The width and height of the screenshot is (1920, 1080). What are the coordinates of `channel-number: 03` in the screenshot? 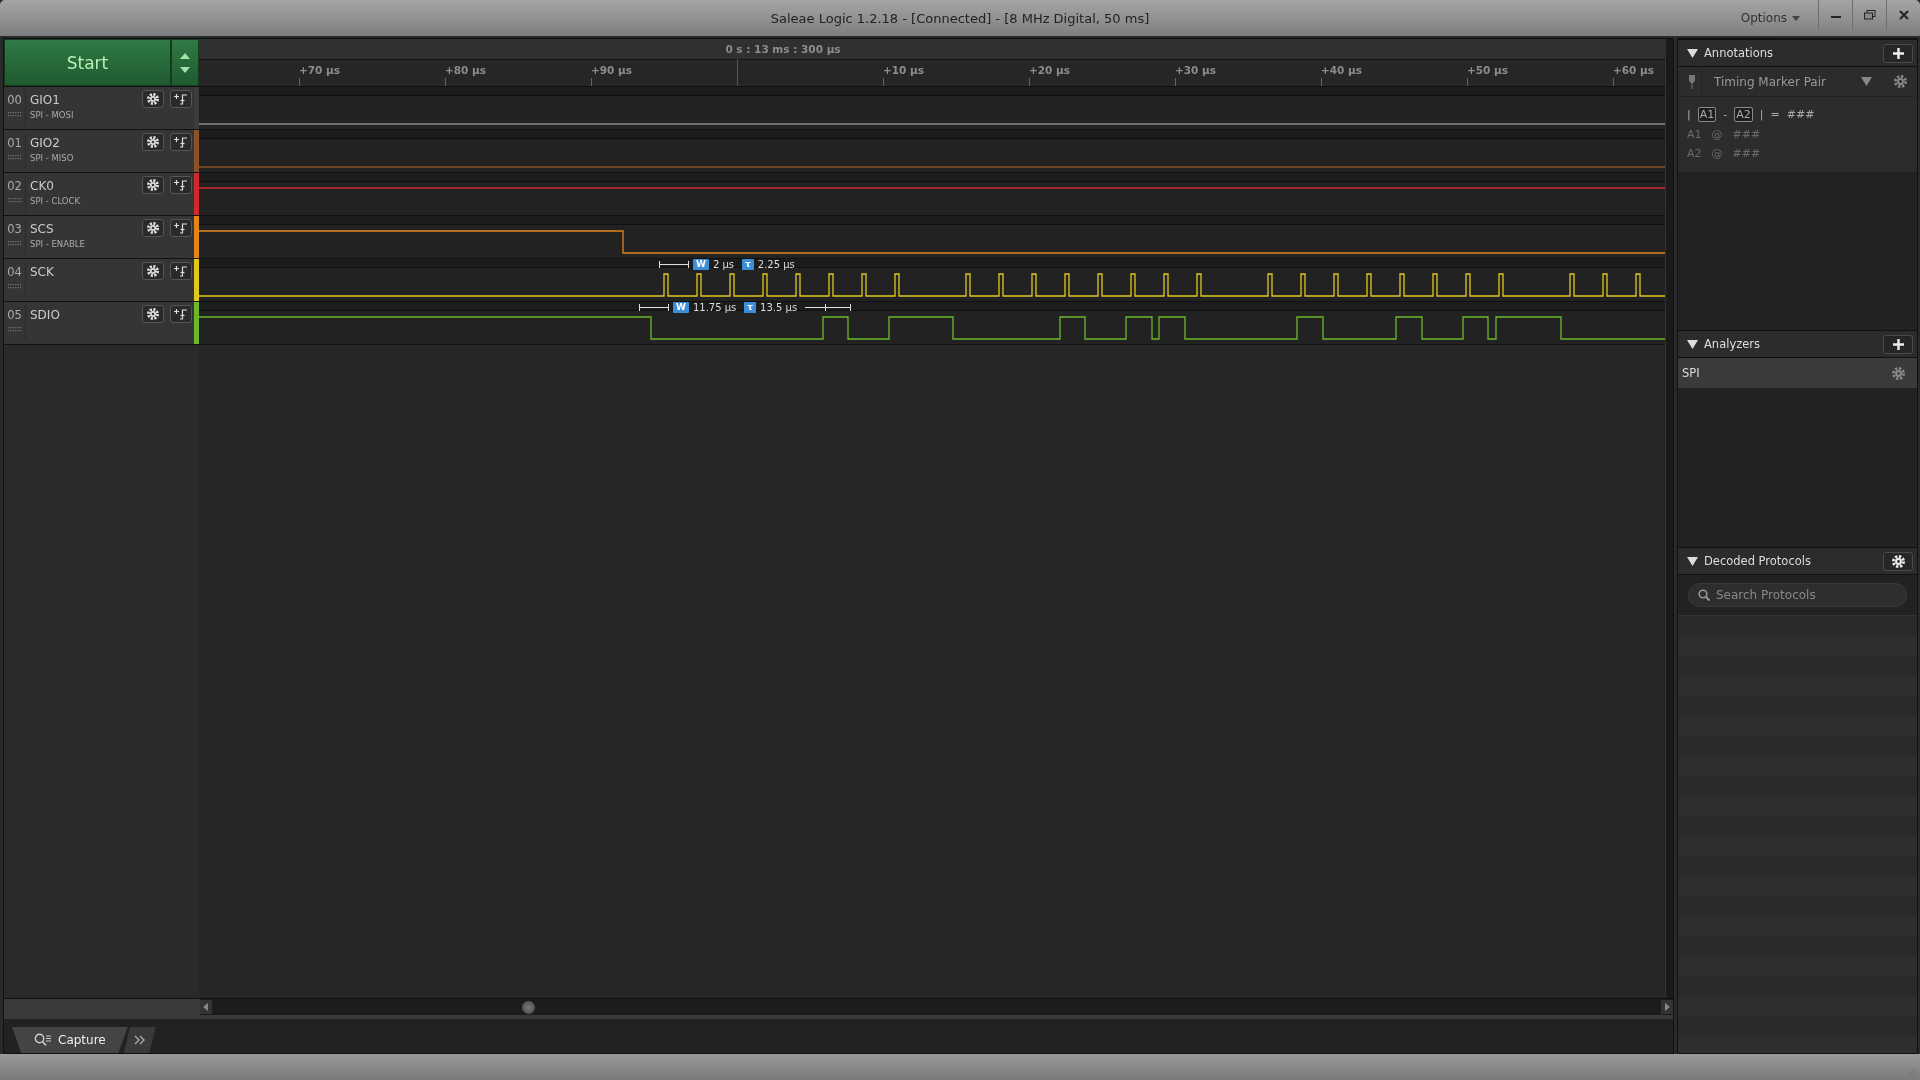 It's located at (14, 229).